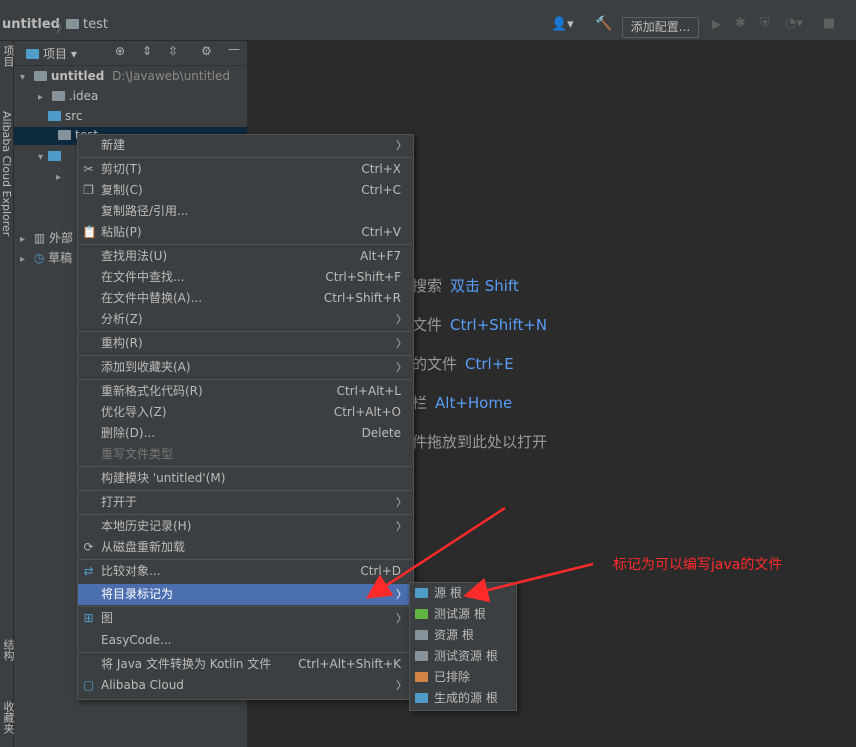 The height and width of the screenshot is (747, 856). What do you see at coordinates (435, 552) in the screenshot?
I see `annotation-arrow-to-menu` at bounding box center [435, 552].